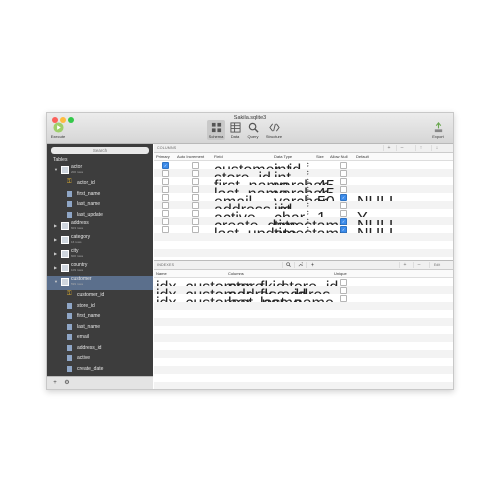 The width and height of the screenshot is (500, 500). Describe the element at coordinates (67, 383) in the screenshot. I see `gear-icon: ⚙` at that location.